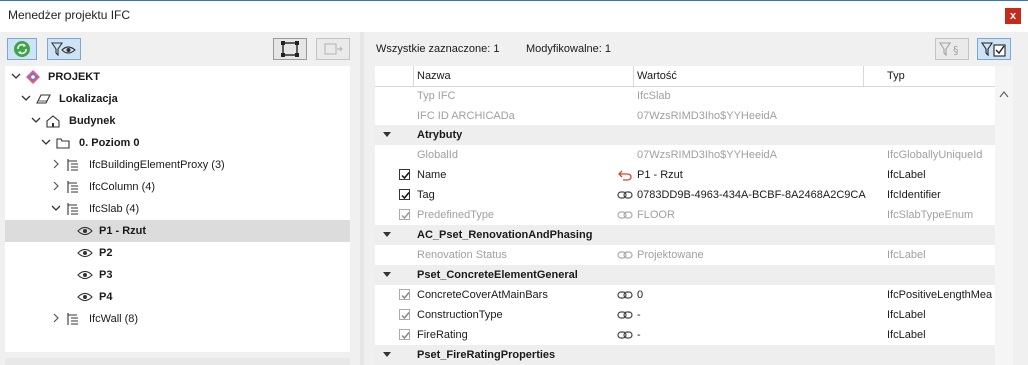 The image size is (1028, 365). I want to click on tree-item-p1: P1 - Rzut, so click(177, 231).